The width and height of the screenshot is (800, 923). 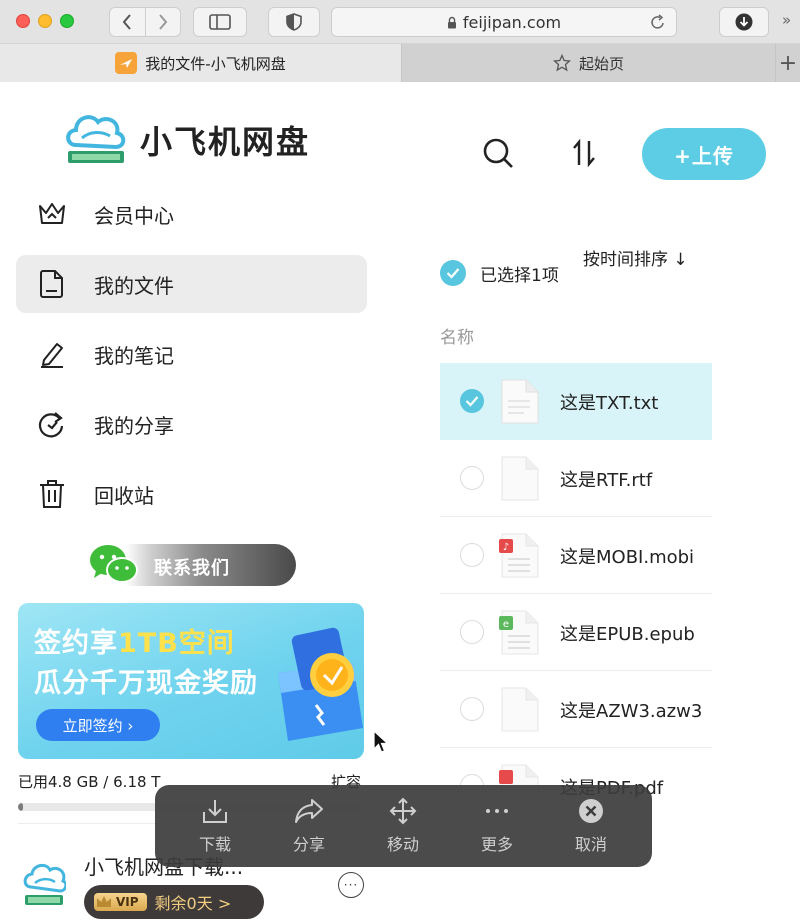 What do you see at coordinates (21, 807) in the screenshot?
I see `storage-progress-fill` at bounding box center [21, 807].